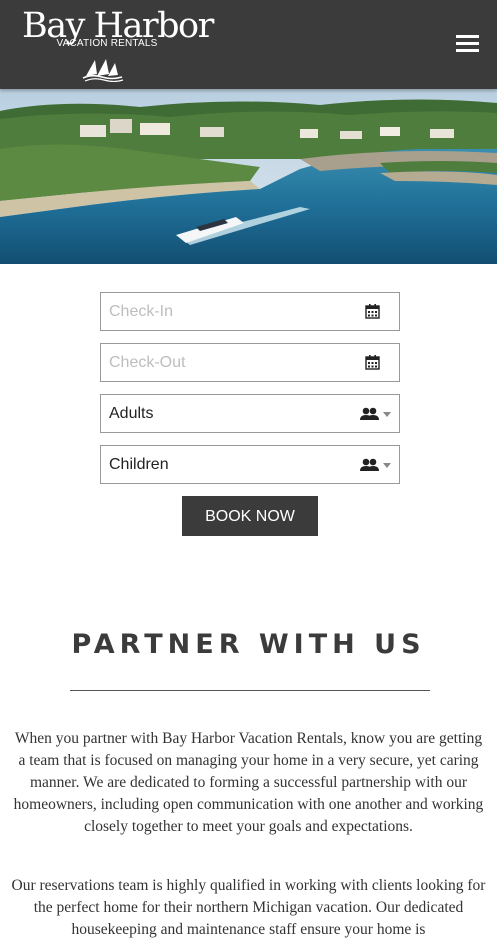 This screenshot has height=941, width=497. What do you see at coordinates (250, 362) in the screenshot?
I see `check-out-field: Check-Out` at bounding box center [250, 362].